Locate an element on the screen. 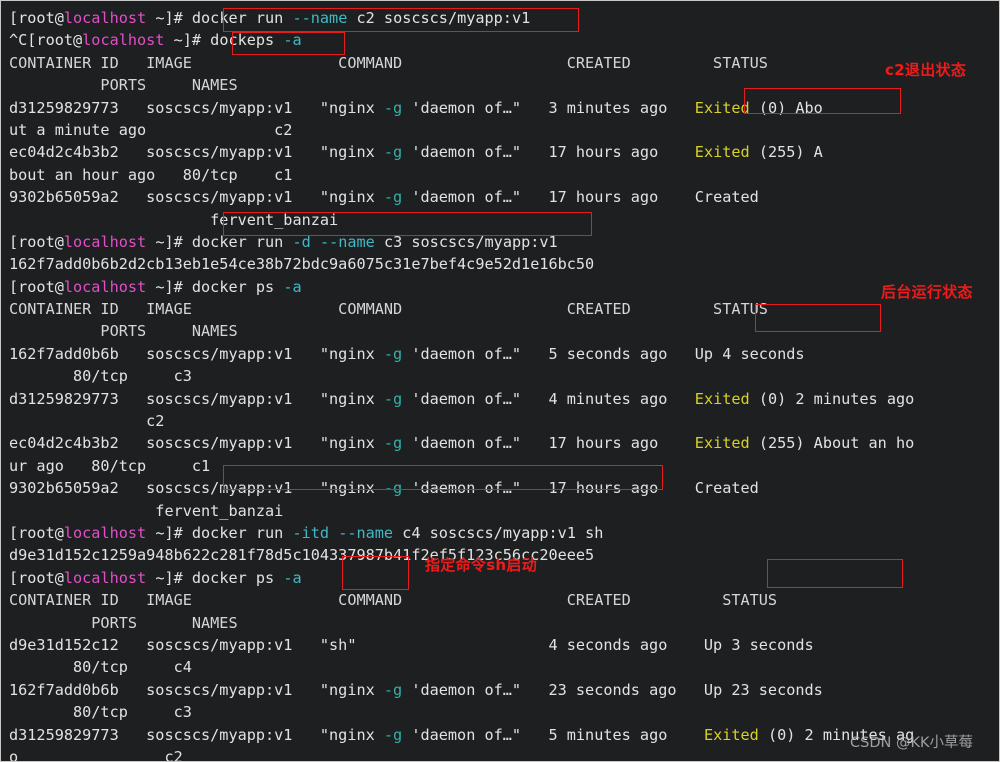 The image size is (1000, 762). terminal-text: (255) A is located at coordinates (786, 152).